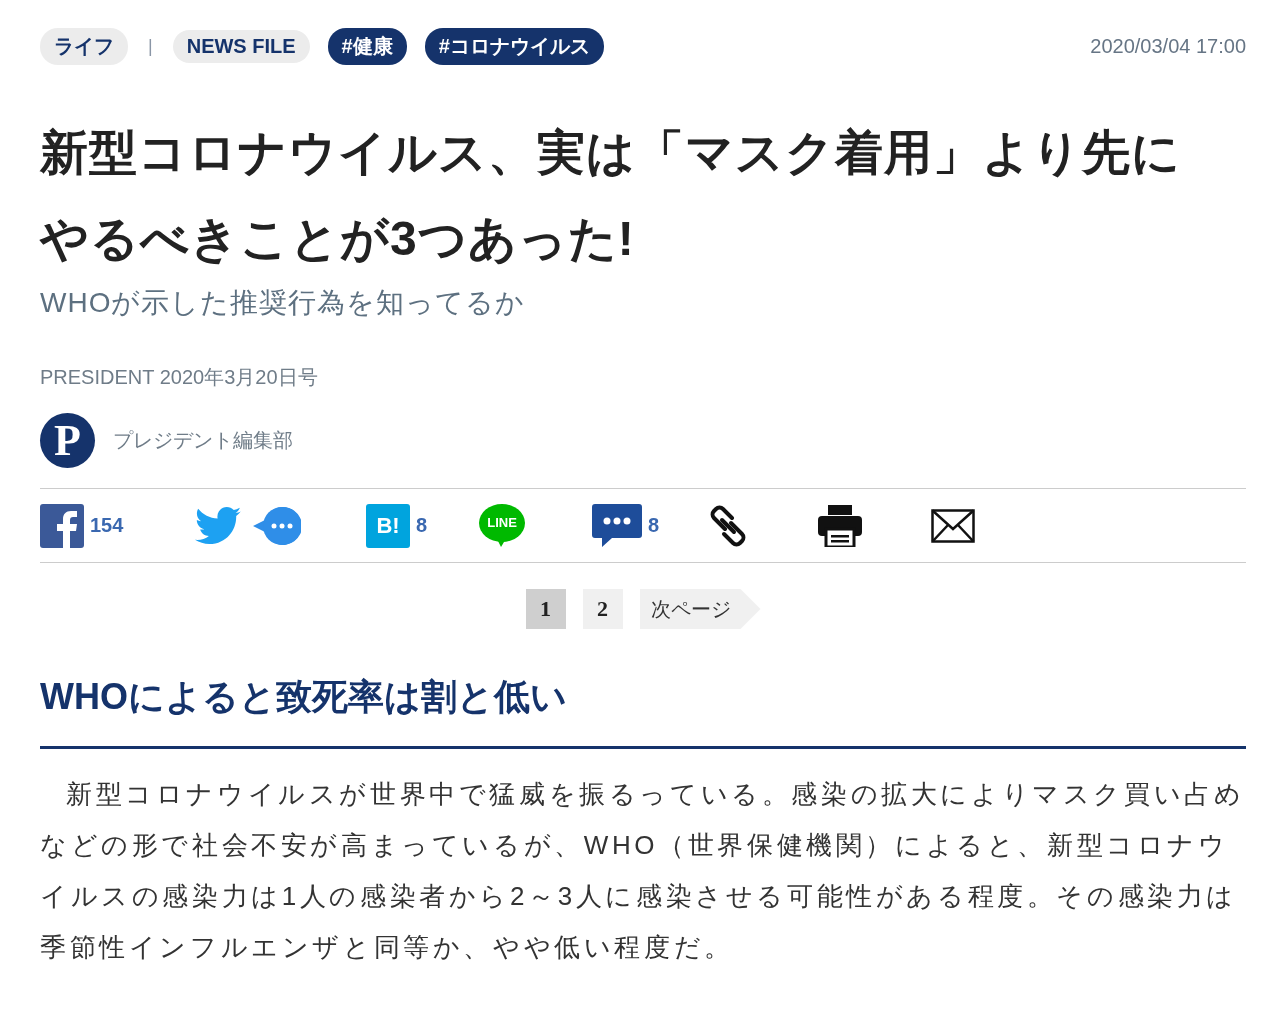 The width and height of the screenshot is (1280, 1009). I want to click on share-count: 154, so click(107, 525).